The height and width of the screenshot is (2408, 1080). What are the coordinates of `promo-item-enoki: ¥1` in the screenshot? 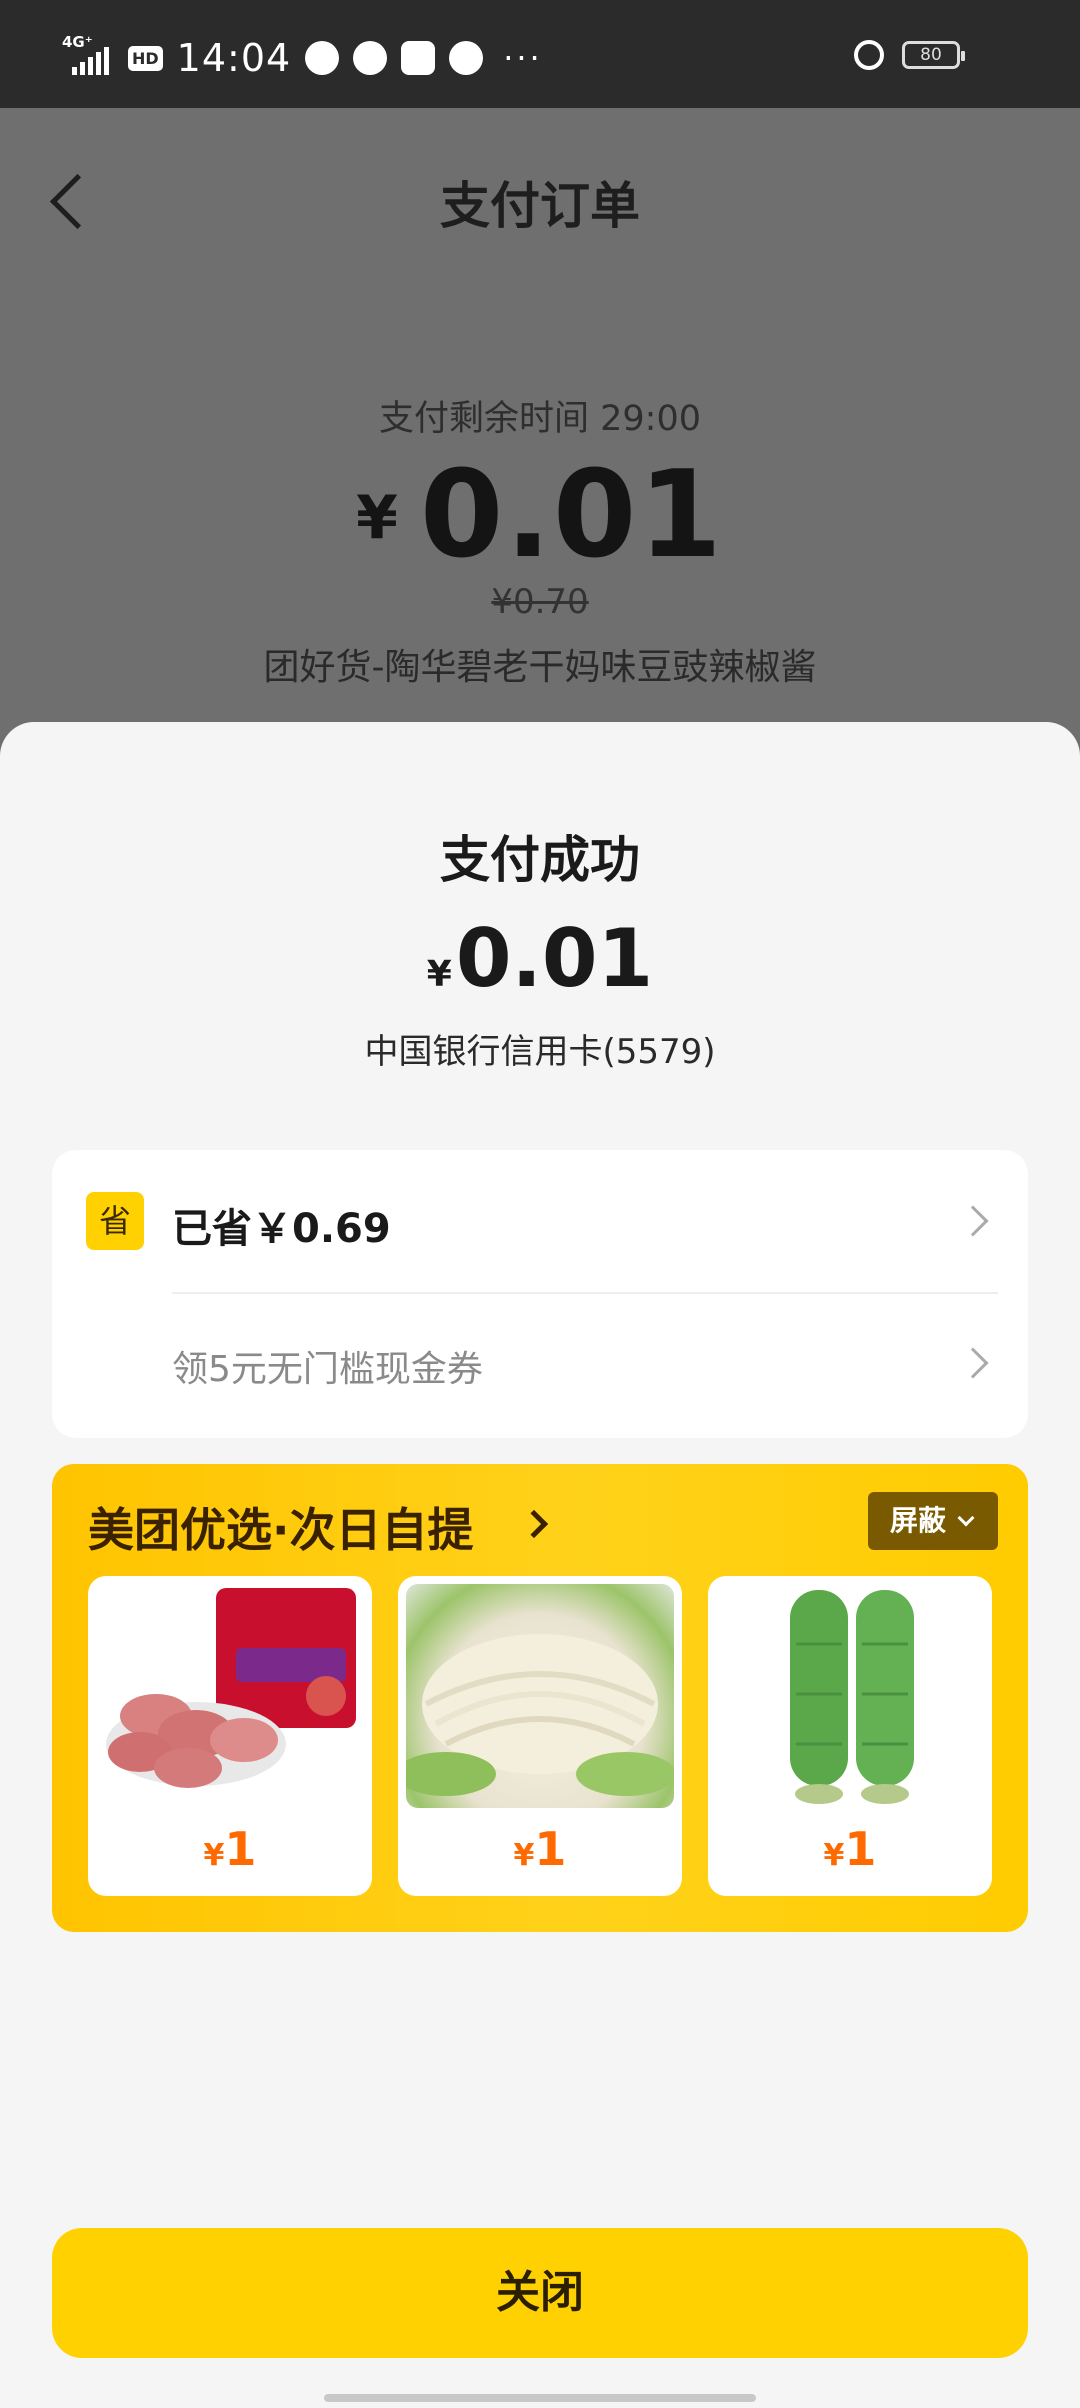 It's located at (540, 1736).